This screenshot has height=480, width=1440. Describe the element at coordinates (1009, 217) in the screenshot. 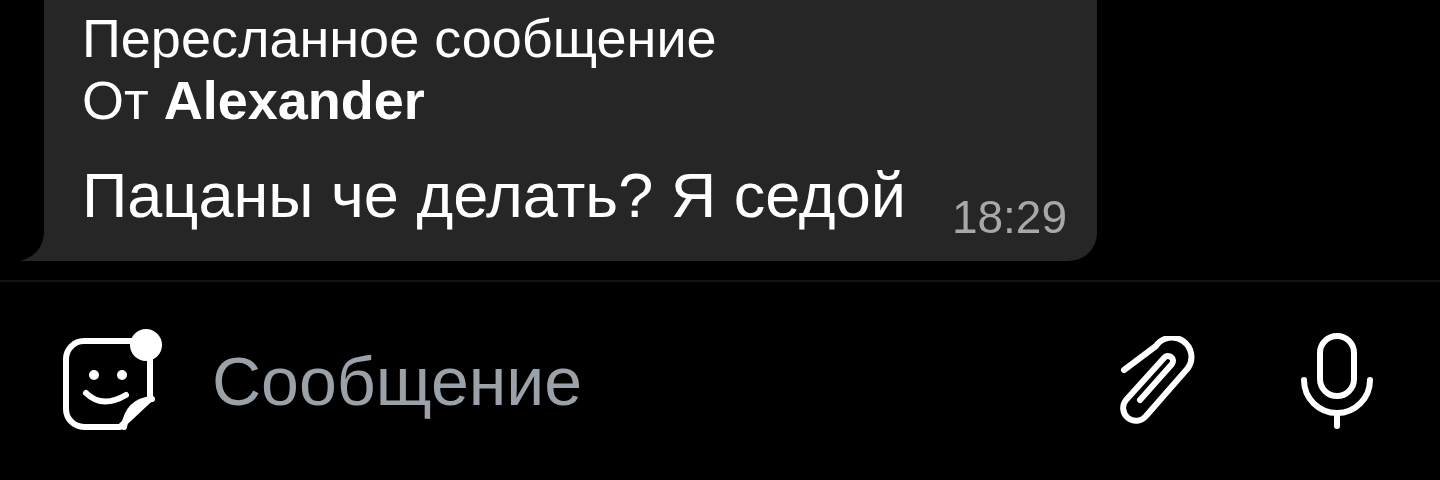

I see `message-time: 18:29` at that location.